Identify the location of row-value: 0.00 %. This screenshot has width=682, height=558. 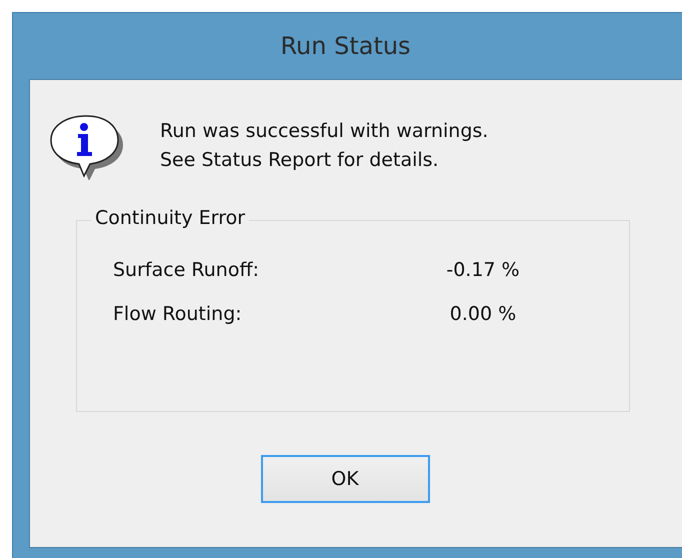
(483, 315).